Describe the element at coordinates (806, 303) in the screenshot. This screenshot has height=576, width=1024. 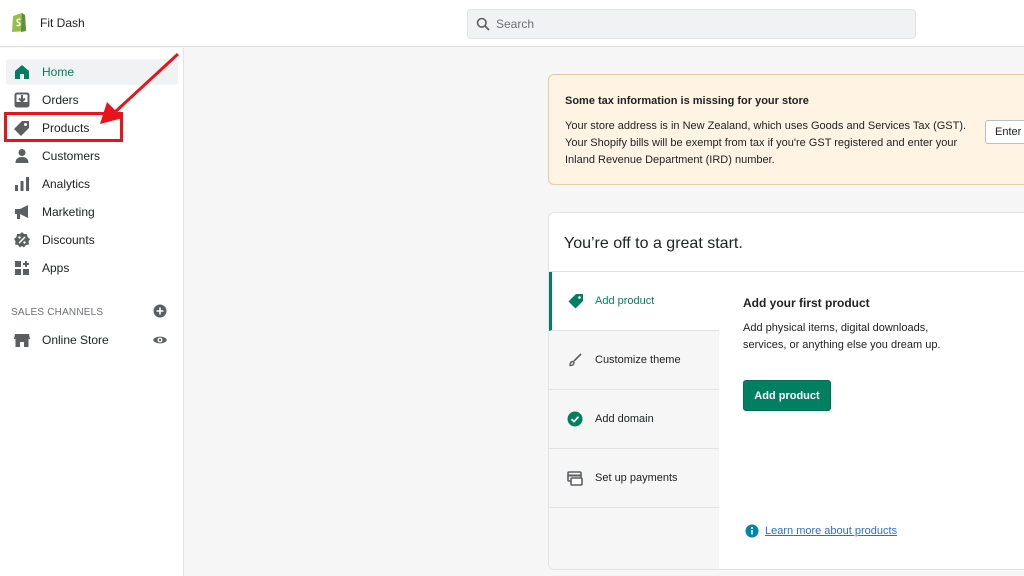
I see `panel-title: Add your first product` at that location.